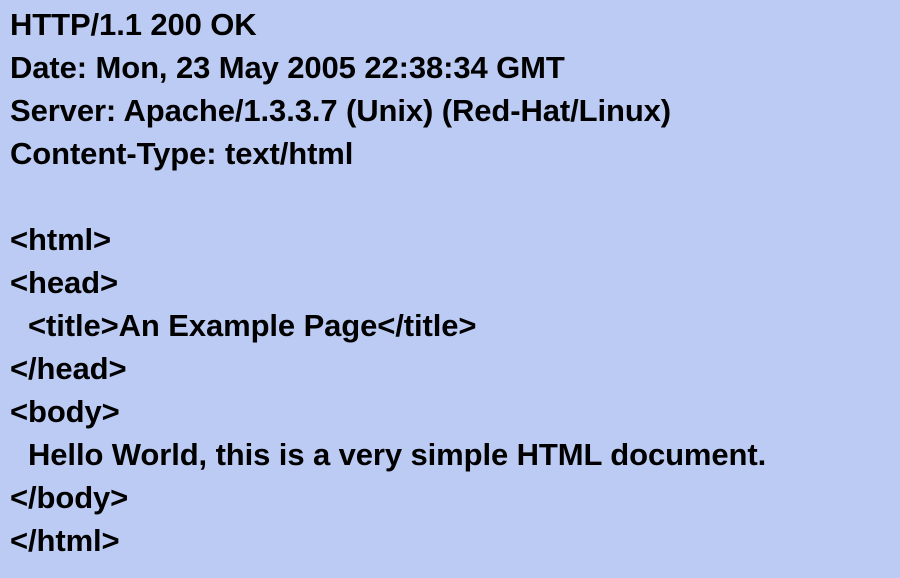 The width and height of the screenshot is (900, 578). What do you see at coordinates (182, 153) in the screenshot?
I see `content-type-header: Content-Type: text/html` at bounding box center [182, 153].